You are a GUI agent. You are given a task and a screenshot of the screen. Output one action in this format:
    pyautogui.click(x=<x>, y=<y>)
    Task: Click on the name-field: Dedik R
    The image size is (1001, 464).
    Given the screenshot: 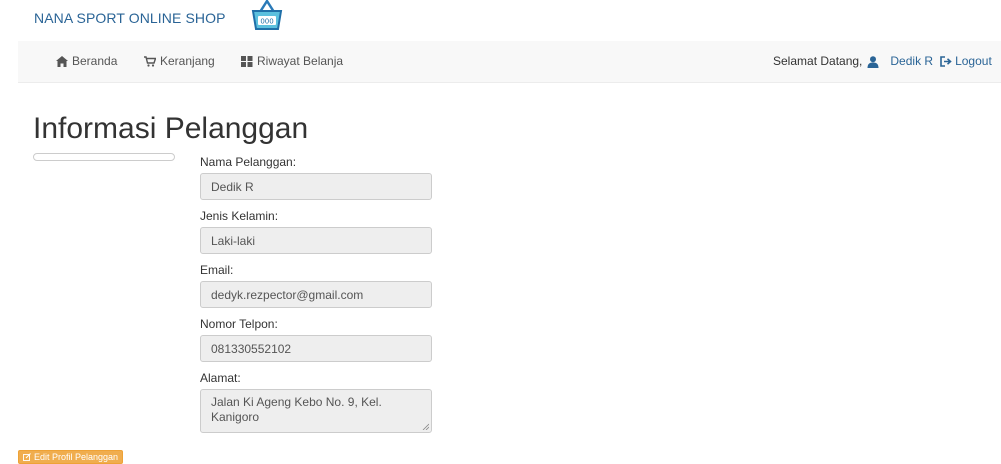 What is the action you would take?
    pyautogui.click(x=316, y=186)
    